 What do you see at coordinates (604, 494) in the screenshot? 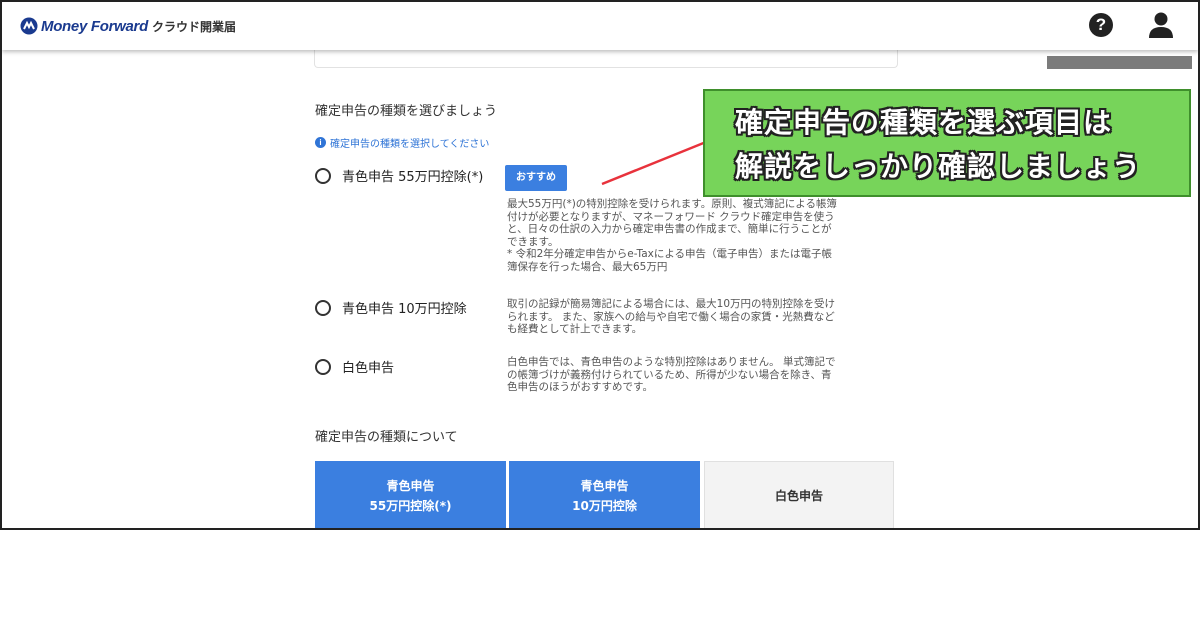
I see `tab-blue-10: 青色申告 10万円控除` at bounding box center [604, 494].